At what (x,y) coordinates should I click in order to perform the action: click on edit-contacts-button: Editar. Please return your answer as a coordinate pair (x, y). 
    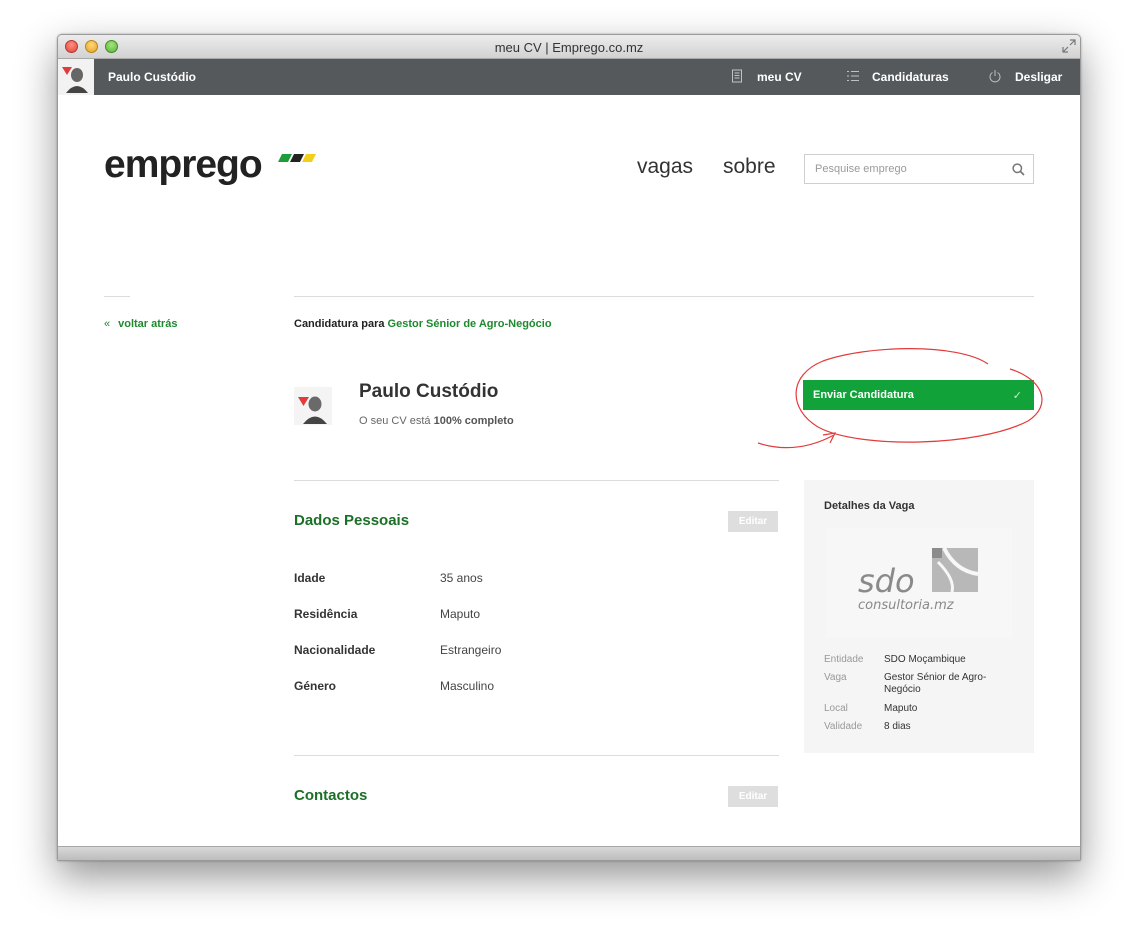
    Looking at the image, I should click on (753, 796).